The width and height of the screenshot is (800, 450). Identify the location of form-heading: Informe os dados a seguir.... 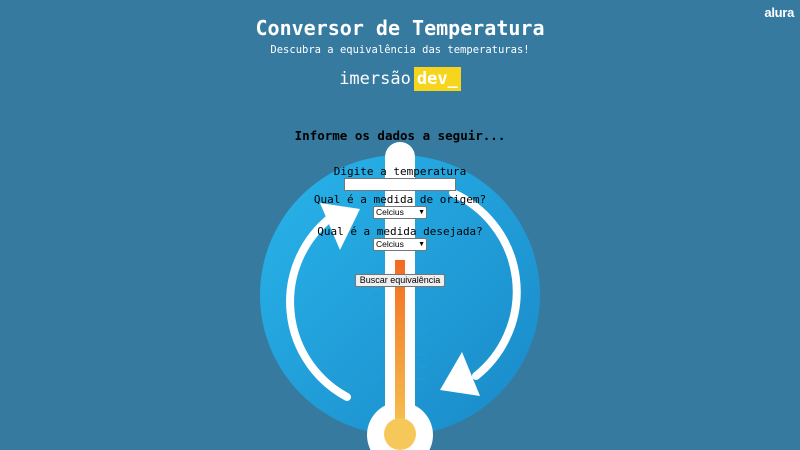
(400, 135).